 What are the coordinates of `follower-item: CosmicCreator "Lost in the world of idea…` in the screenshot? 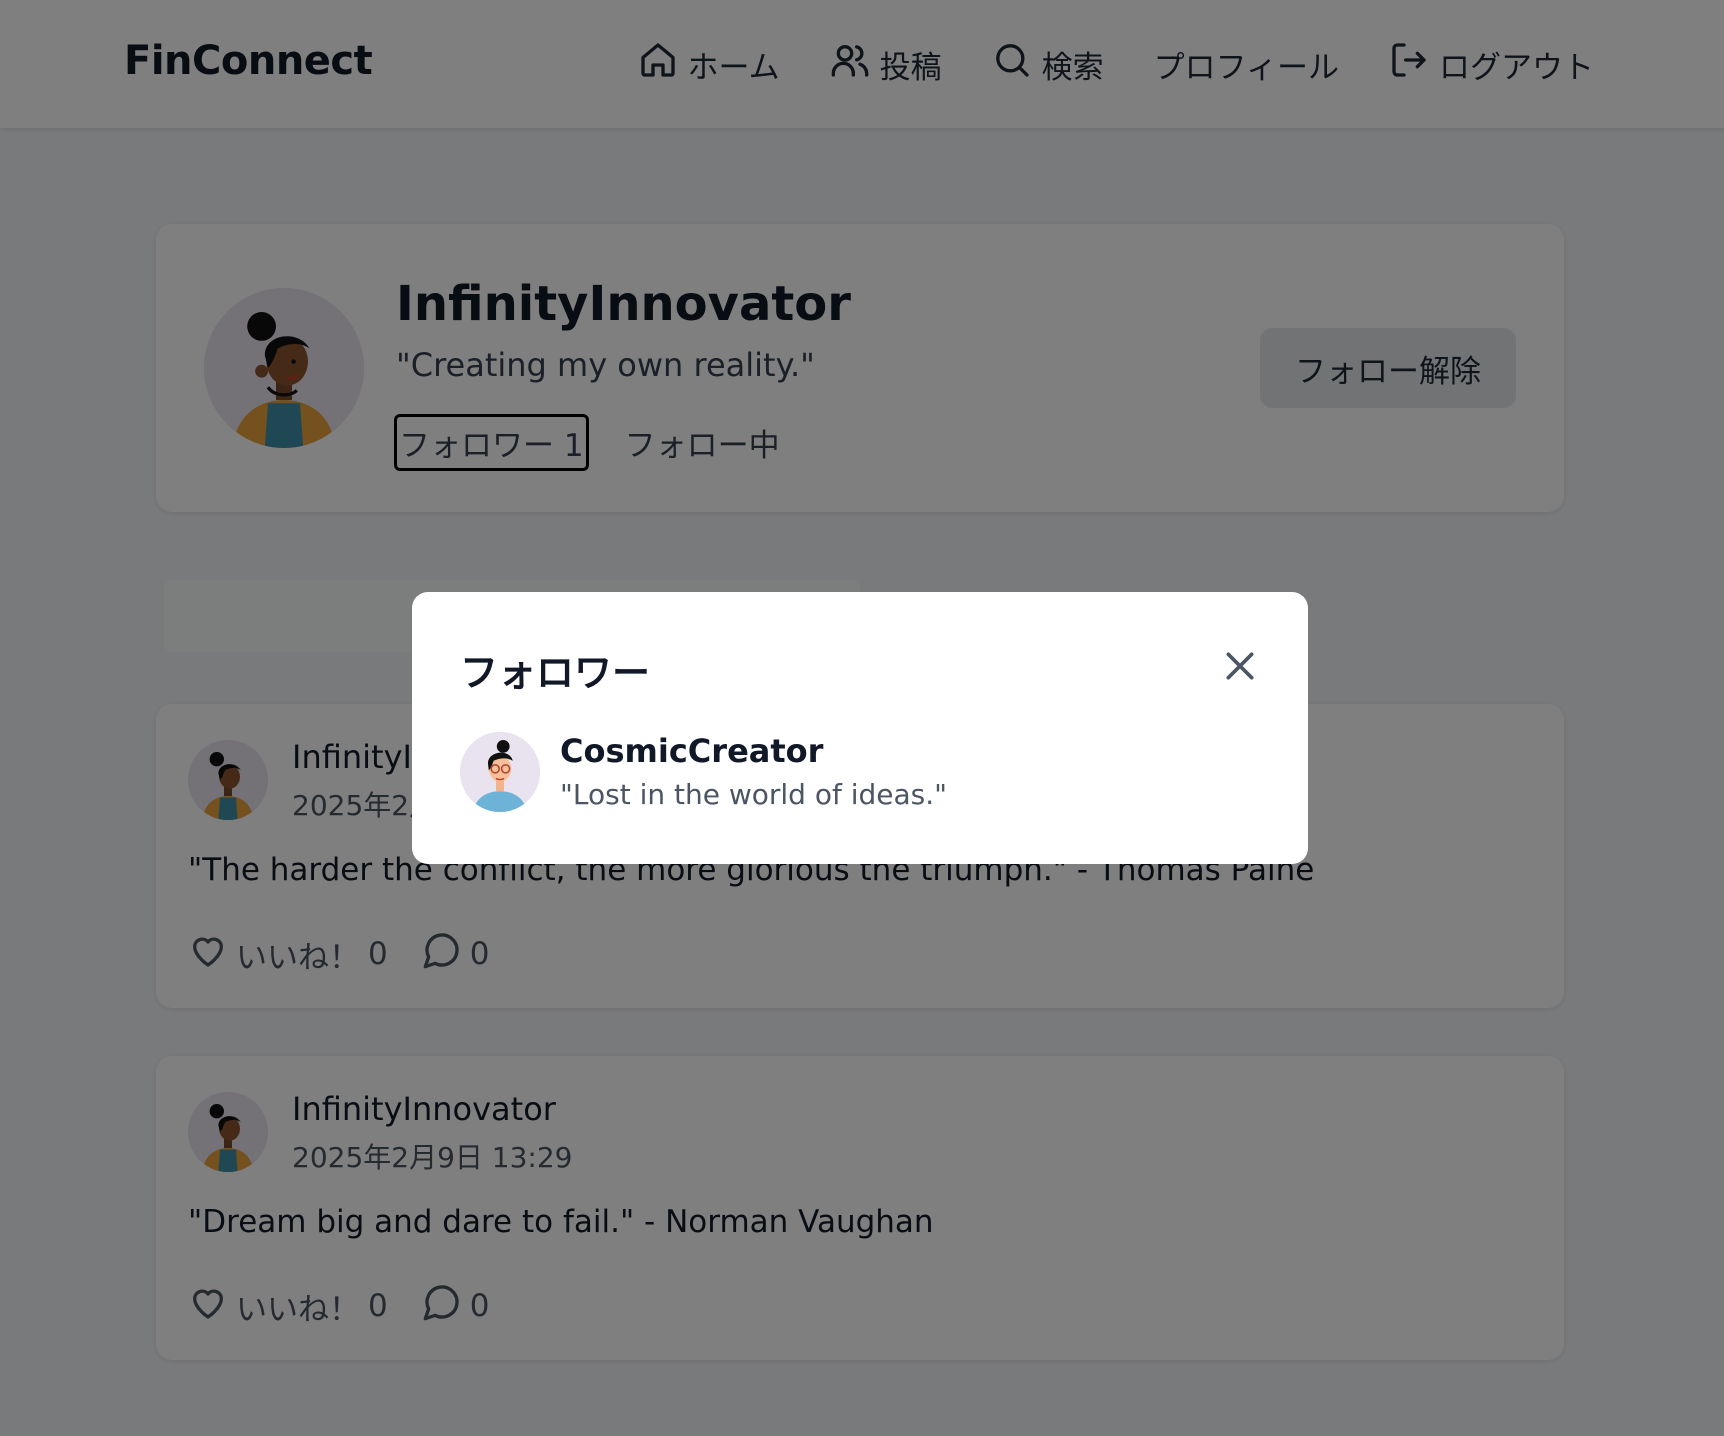 It's located at (860, 774).